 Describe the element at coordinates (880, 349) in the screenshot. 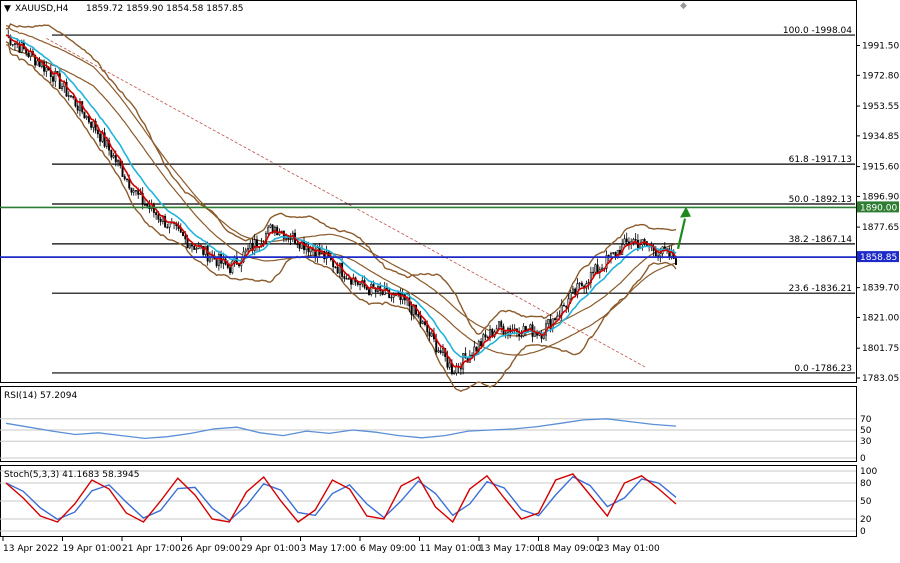

I see `price-tick-label: 1801.75` at that location.